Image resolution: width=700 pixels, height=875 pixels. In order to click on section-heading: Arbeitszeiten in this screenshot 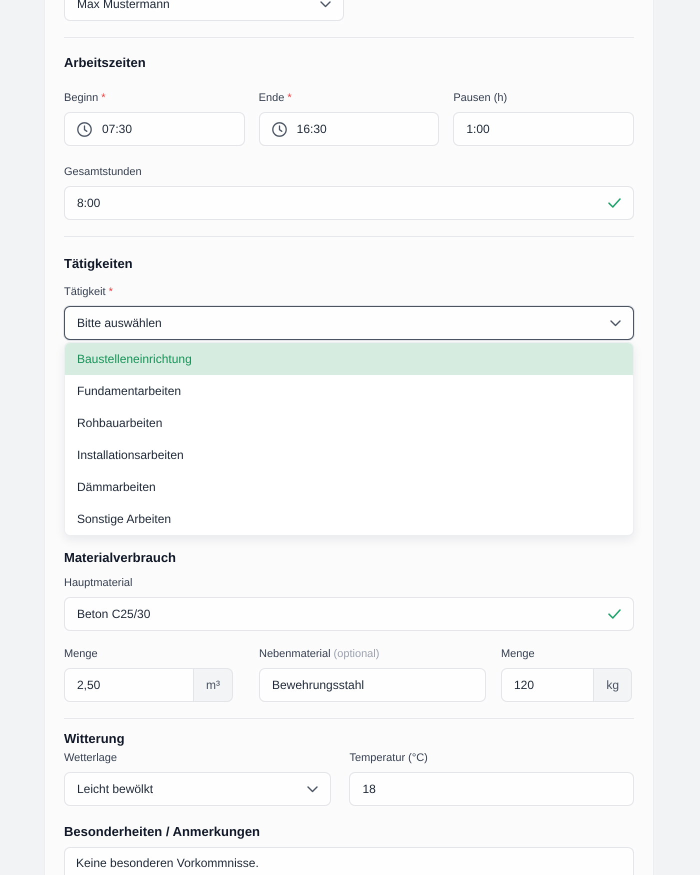, I will do `click(105, 63)`.